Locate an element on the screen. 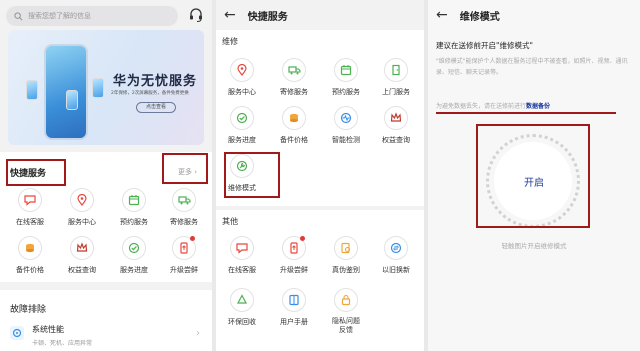  grid-item-label: 环保回收 is located at coordinates (242, 322).